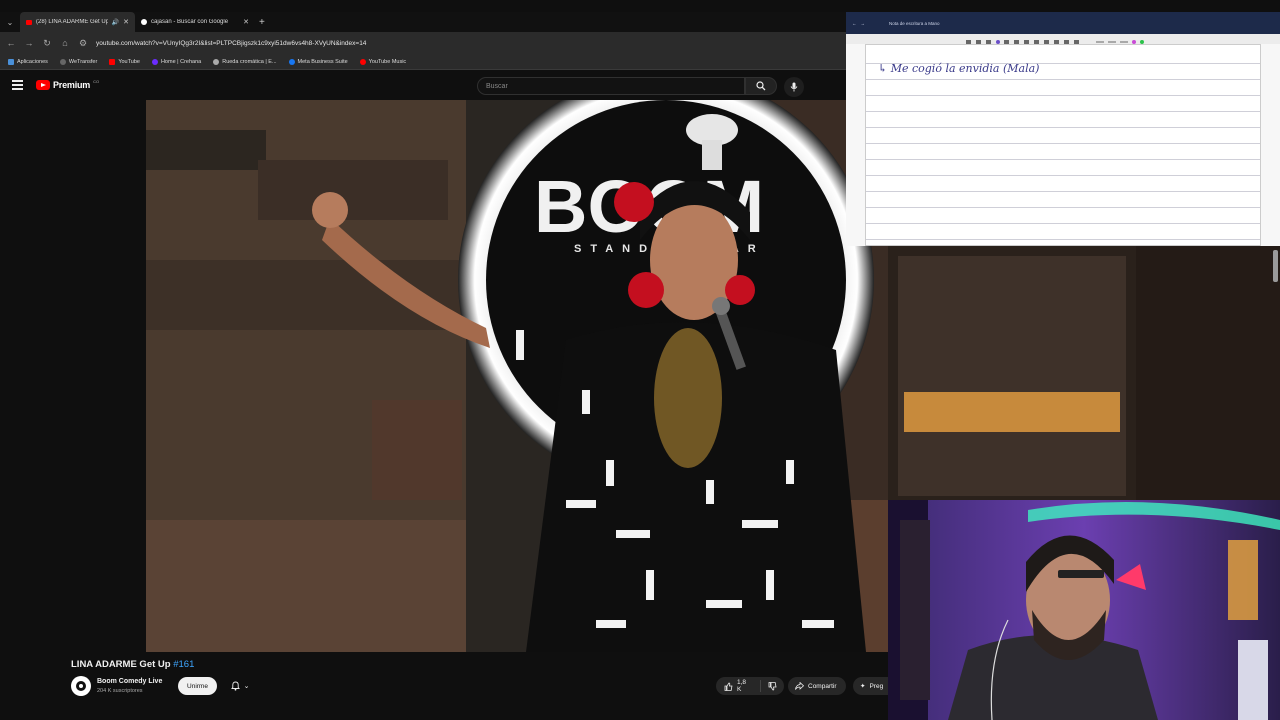 This screenshot has width=1280, height=720. What do you see at coordinates (318, 61) in the screenshot?
I see `bookmark-item: Meta Business Suite` at bounding box center [318, 61].